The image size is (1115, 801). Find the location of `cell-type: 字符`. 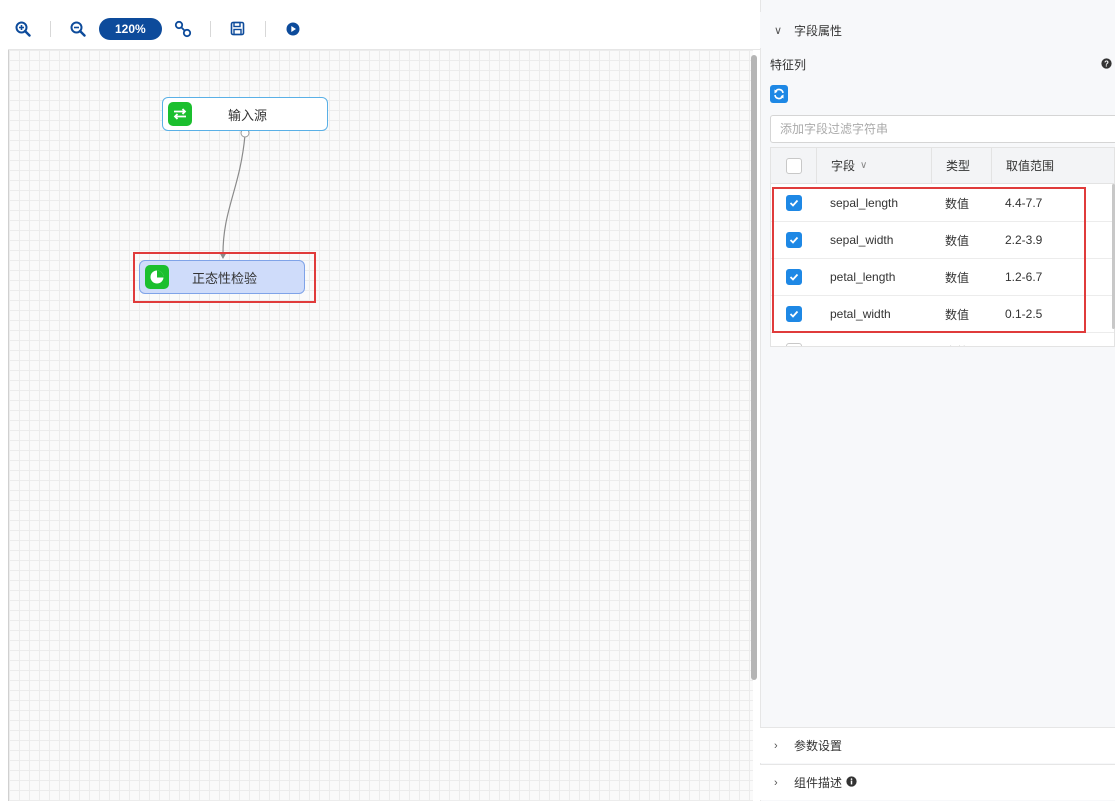

cell-type: 字符 is located at coordinates (961, 340).